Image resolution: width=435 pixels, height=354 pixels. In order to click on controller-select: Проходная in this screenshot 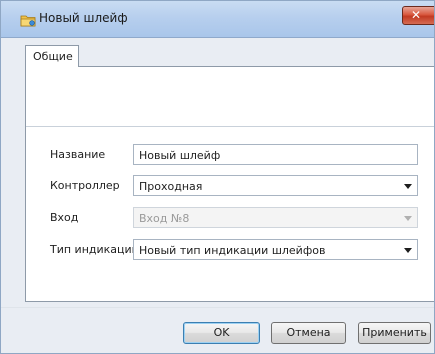, I will do `click(275, 185)`.